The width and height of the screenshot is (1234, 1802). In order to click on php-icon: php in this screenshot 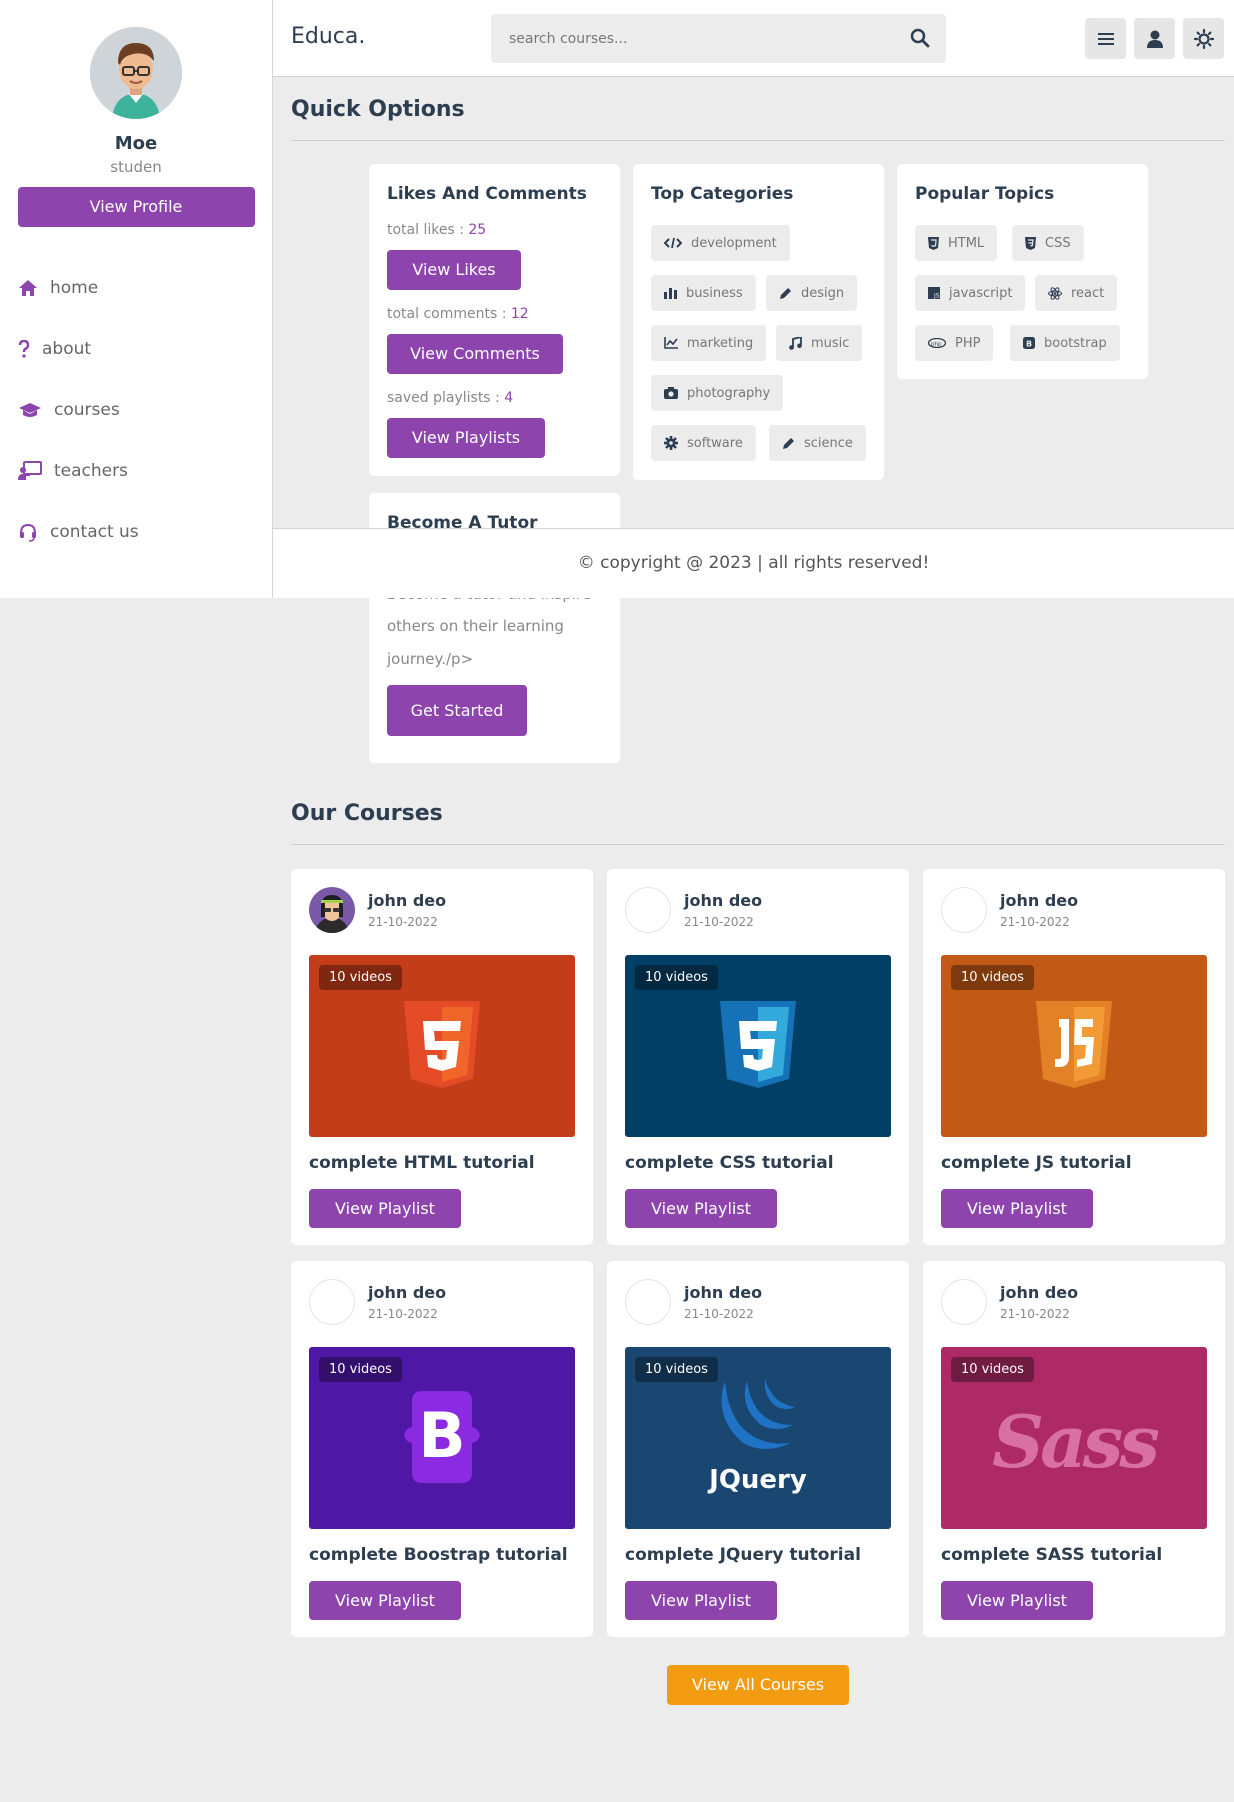, I will do `click(937, 343)`.